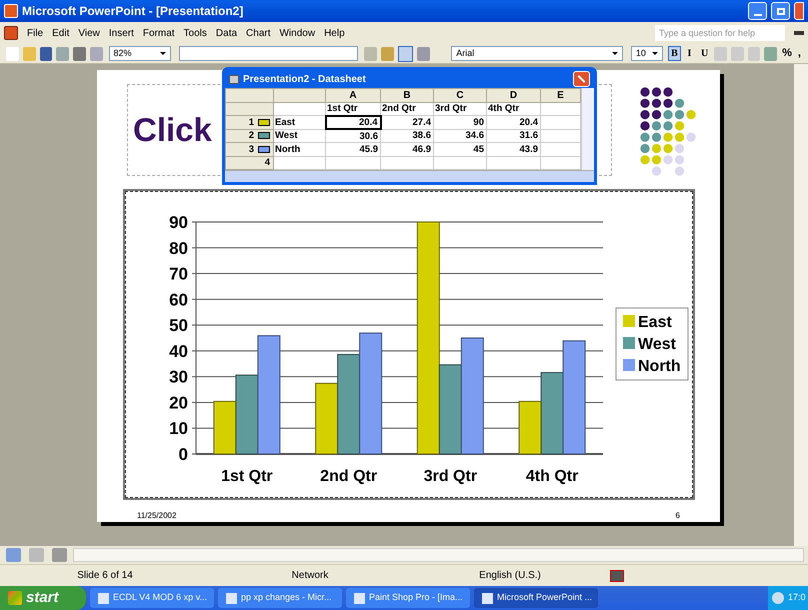 The width and height of the screenshot is (808, 610). I want to click on y-tick-label: 40, so click(178, 351).